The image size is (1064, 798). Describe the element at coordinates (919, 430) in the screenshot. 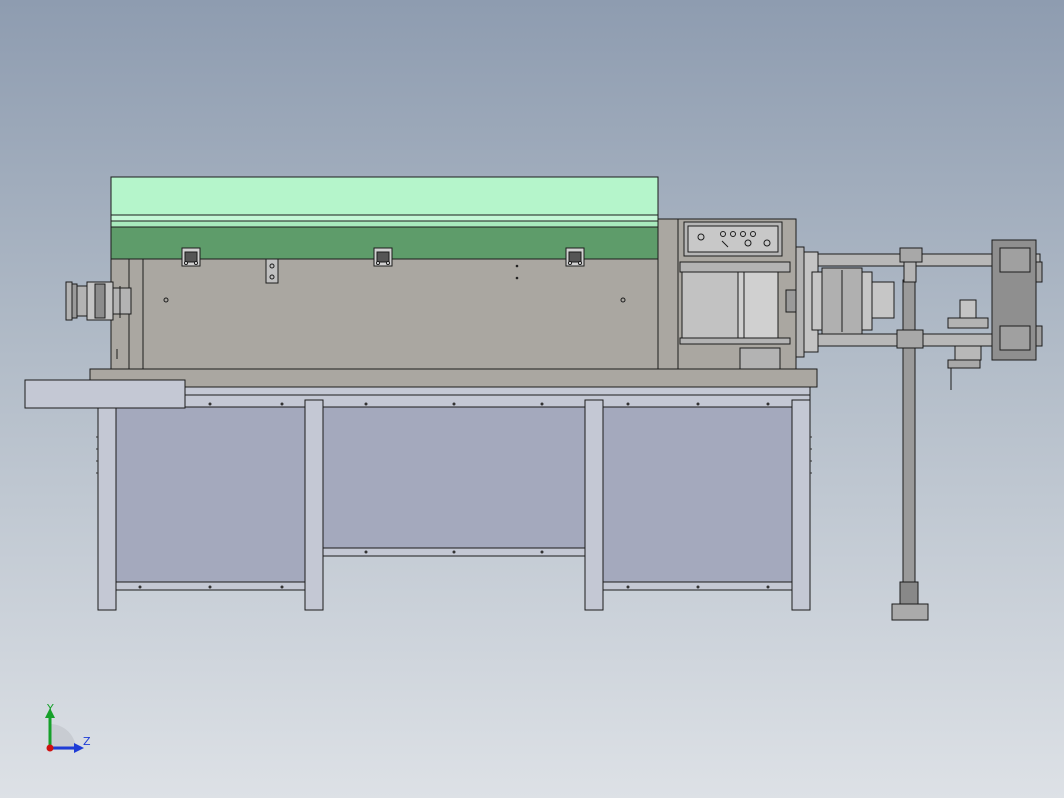

I see `right-mechanism` at that location.